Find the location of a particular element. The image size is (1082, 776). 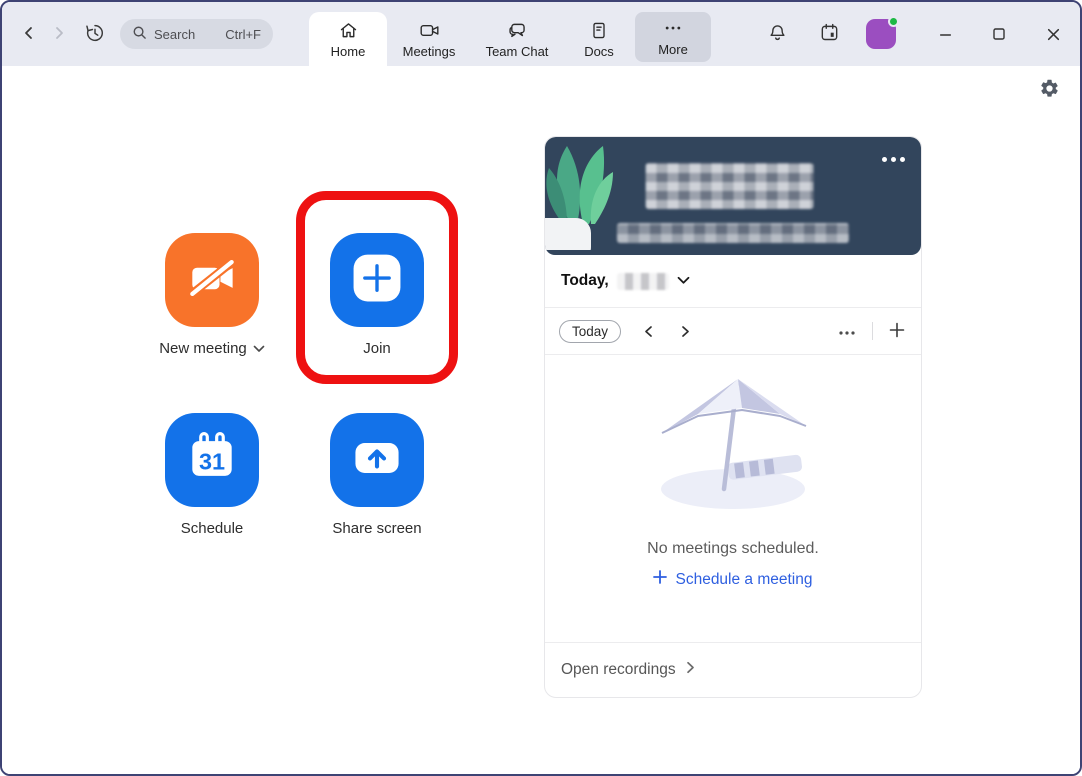

history-button is located at coordinates (95, 34).